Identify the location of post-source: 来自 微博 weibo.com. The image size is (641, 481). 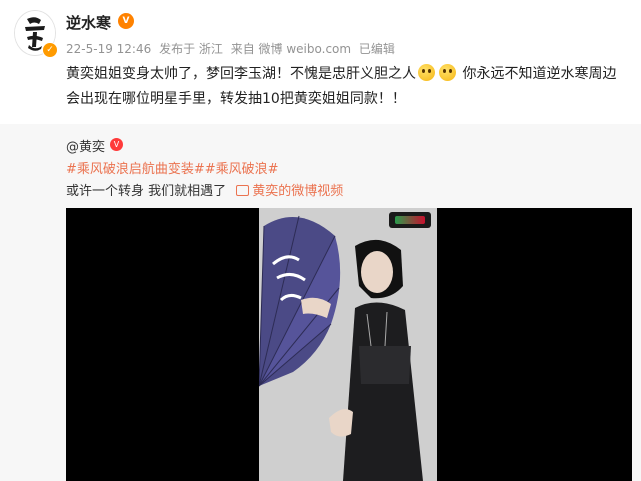
(291, 49).